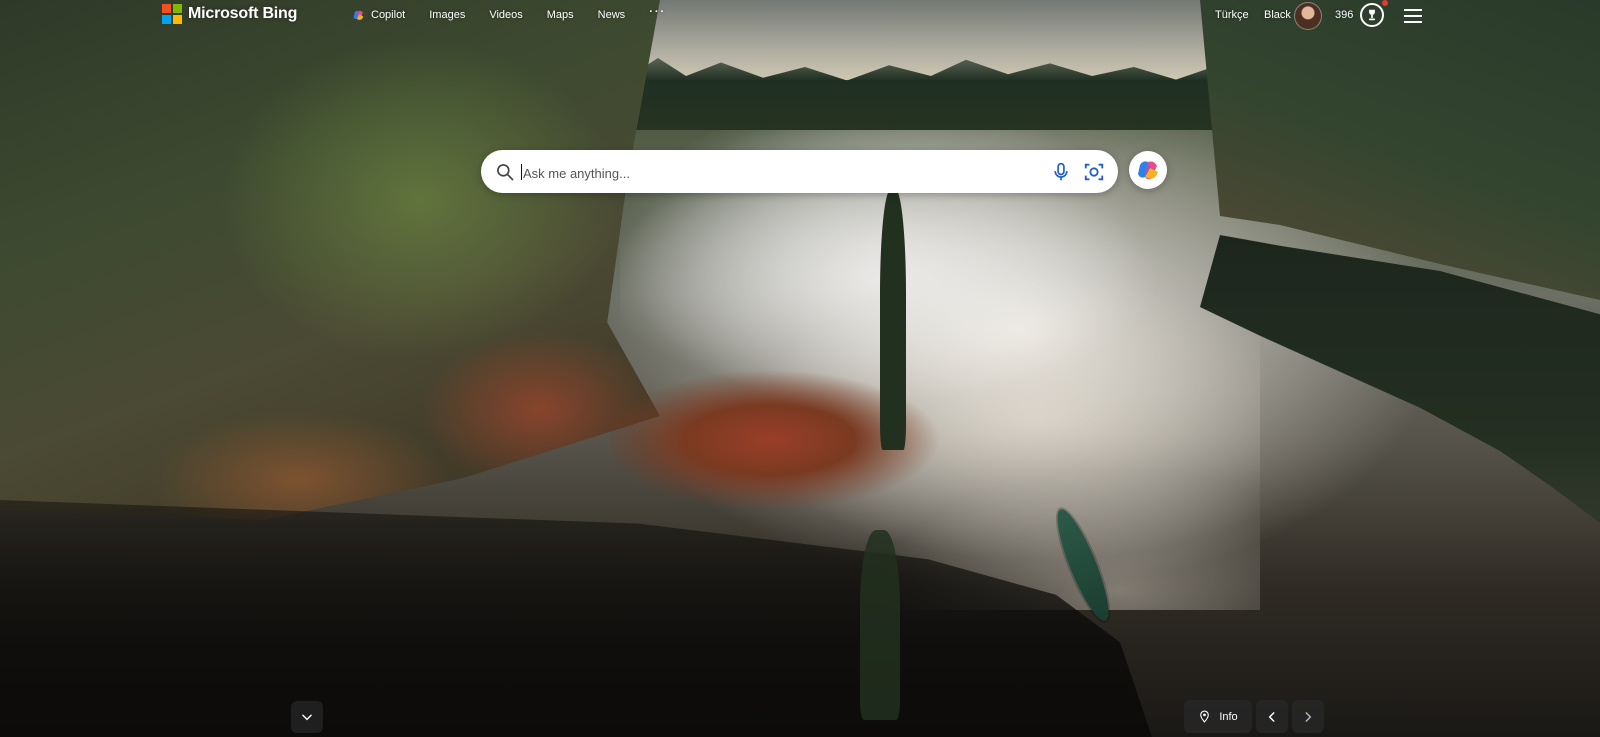  What do you see at coordinates (1094, 172) in the screenshot?
I see `visual-search-icon` at bounding box center [1094, 172].